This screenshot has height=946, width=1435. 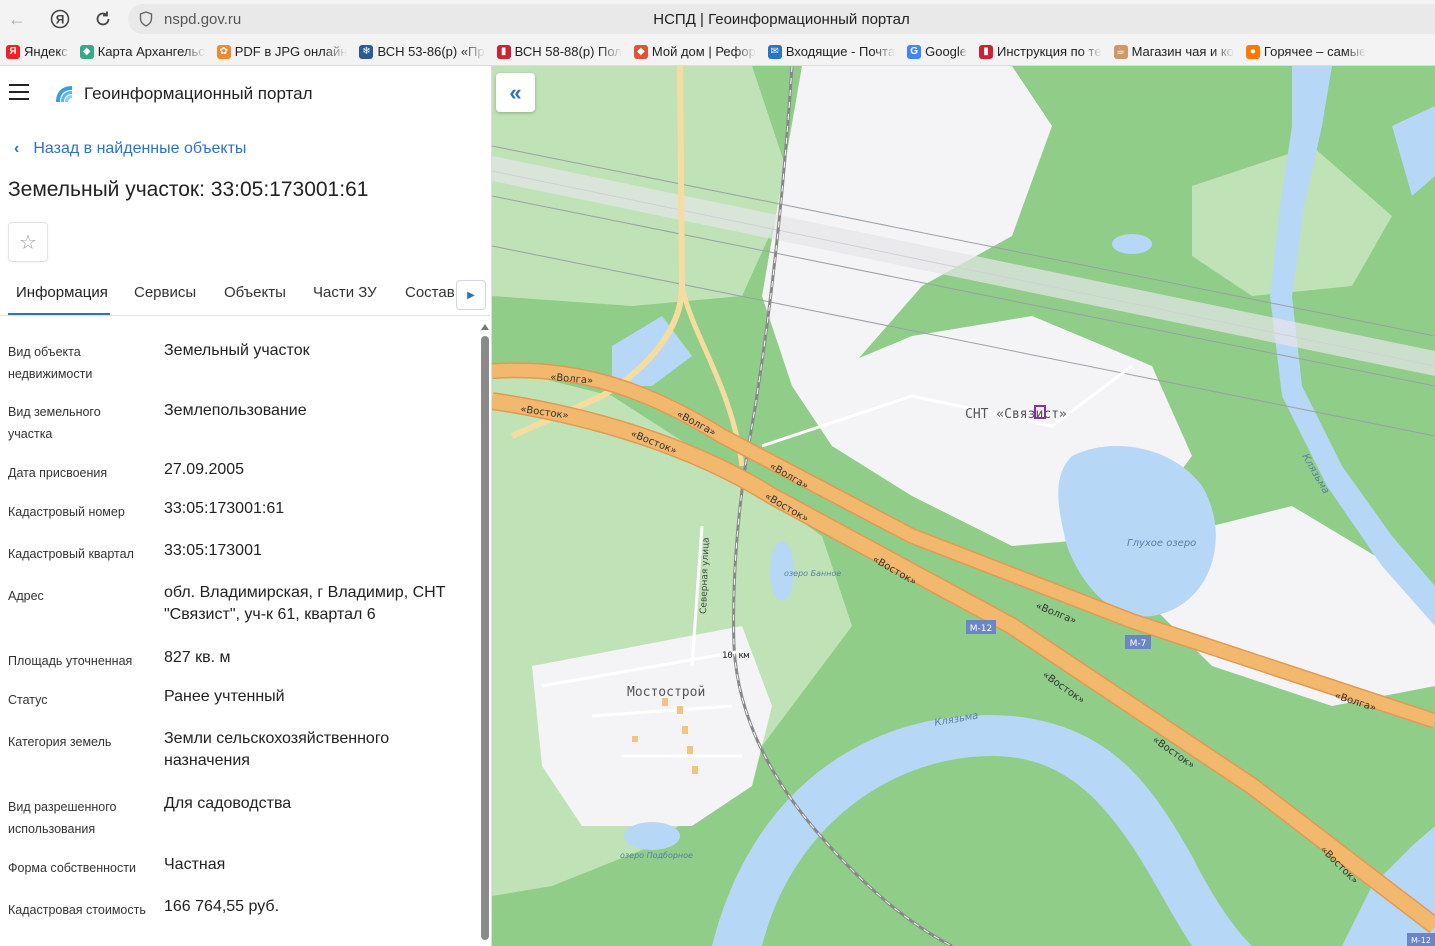 What do you see at coordinates (1120, 51) in the screenshot?
I see `tea-icon: ☕` at bounding box center [1120, 51].